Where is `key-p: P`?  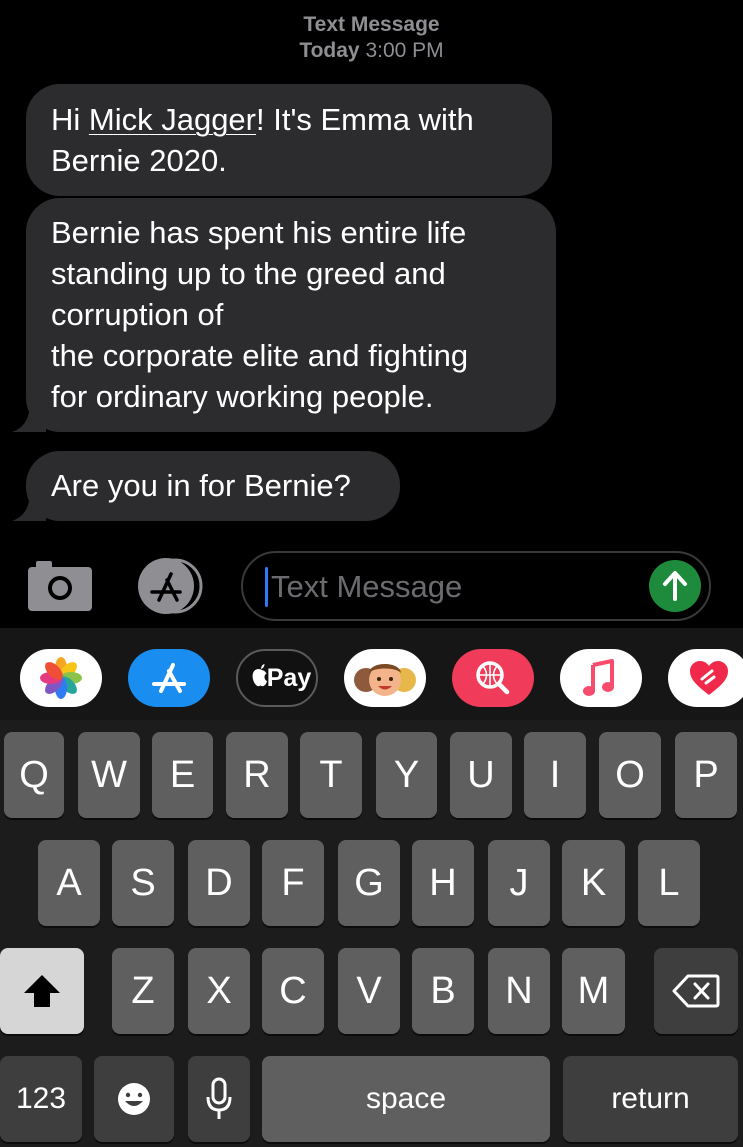 key-p: P is located at coordinates (706, 775).